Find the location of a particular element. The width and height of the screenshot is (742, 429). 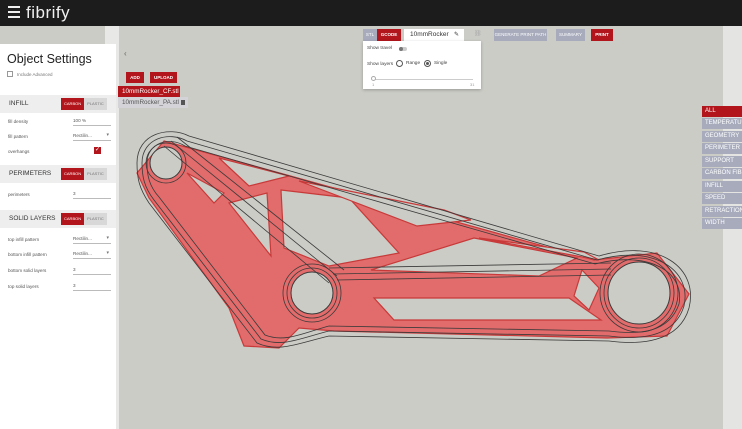

filter-perimeter: PERIMETER is located at coordinates (722, 148).